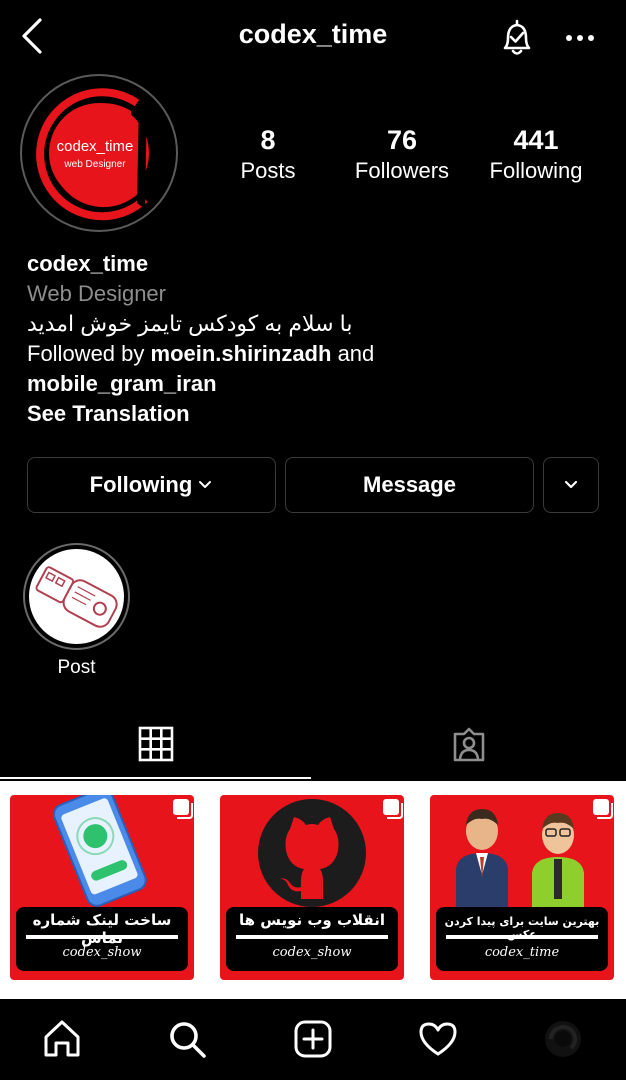 This screenshot has height=1080, width=626. What do you see at coordinates (268, 170) in the screenshot?
I see `posts-count-label: Posts` at bounding box center [268, 170].